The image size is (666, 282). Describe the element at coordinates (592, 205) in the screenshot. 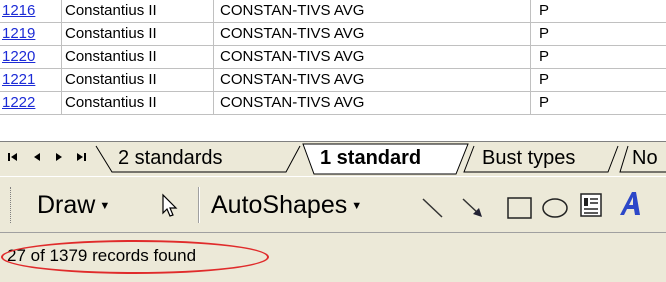

I see `text-box-icon` at that location.